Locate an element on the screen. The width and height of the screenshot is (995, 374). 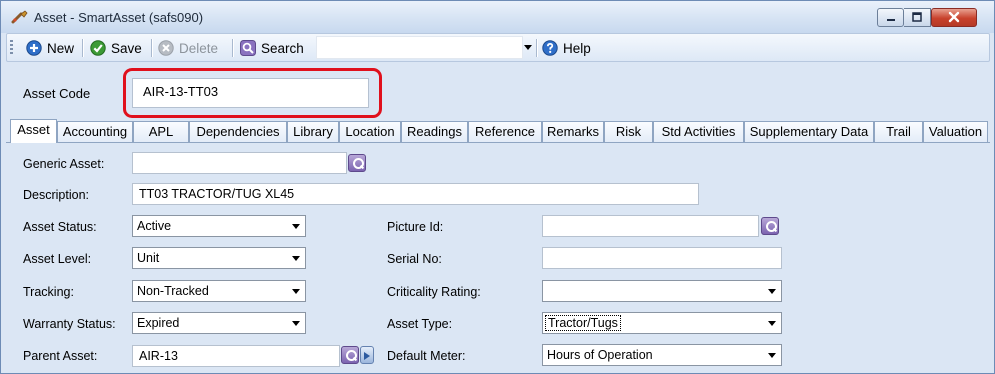
title-bar: Asset - SmartAsset (safs090) is located at coordinates (497, 17).